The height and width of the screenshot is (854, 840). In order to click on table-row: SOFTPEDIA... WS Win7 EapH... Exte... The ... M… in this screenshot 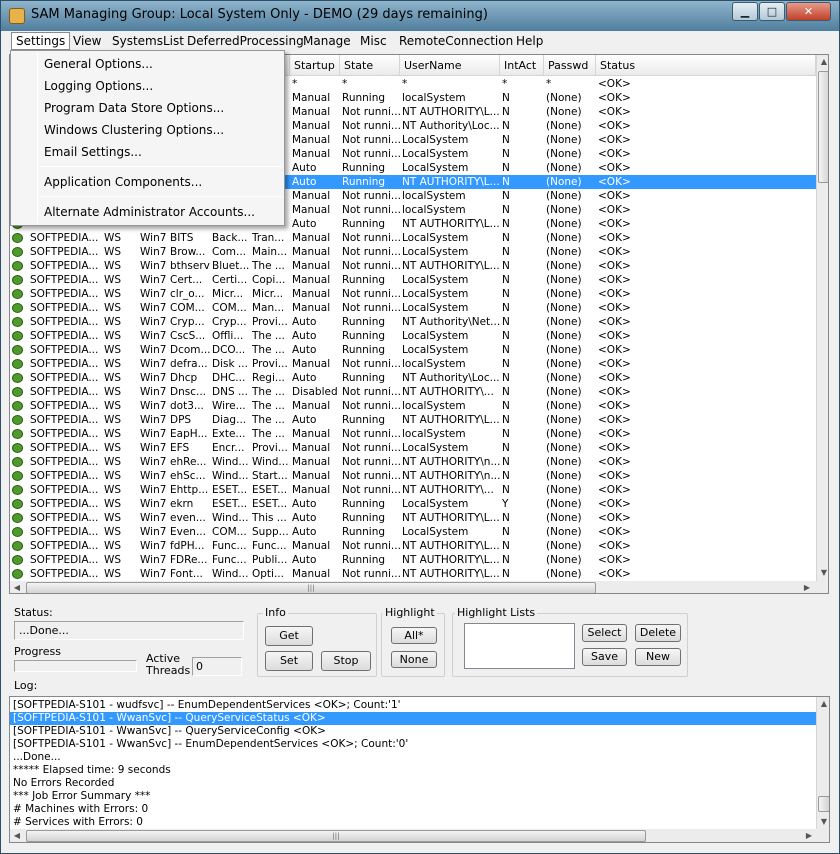, I will do `click(413, 434)`.